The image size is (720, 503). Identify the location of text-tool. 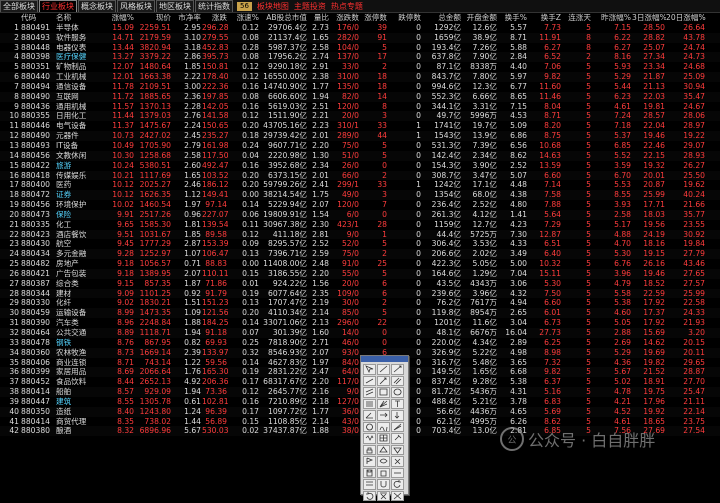
(397, 403).